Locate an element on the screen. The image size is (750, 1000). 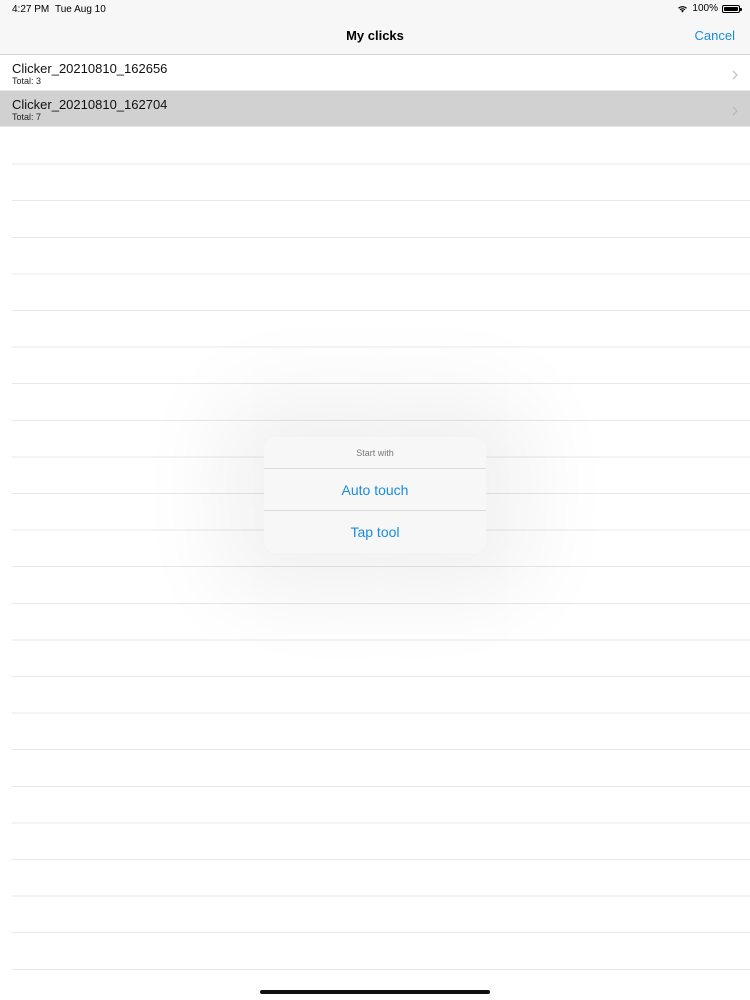
page-title: My clicks is located at coordinates (375, 35).